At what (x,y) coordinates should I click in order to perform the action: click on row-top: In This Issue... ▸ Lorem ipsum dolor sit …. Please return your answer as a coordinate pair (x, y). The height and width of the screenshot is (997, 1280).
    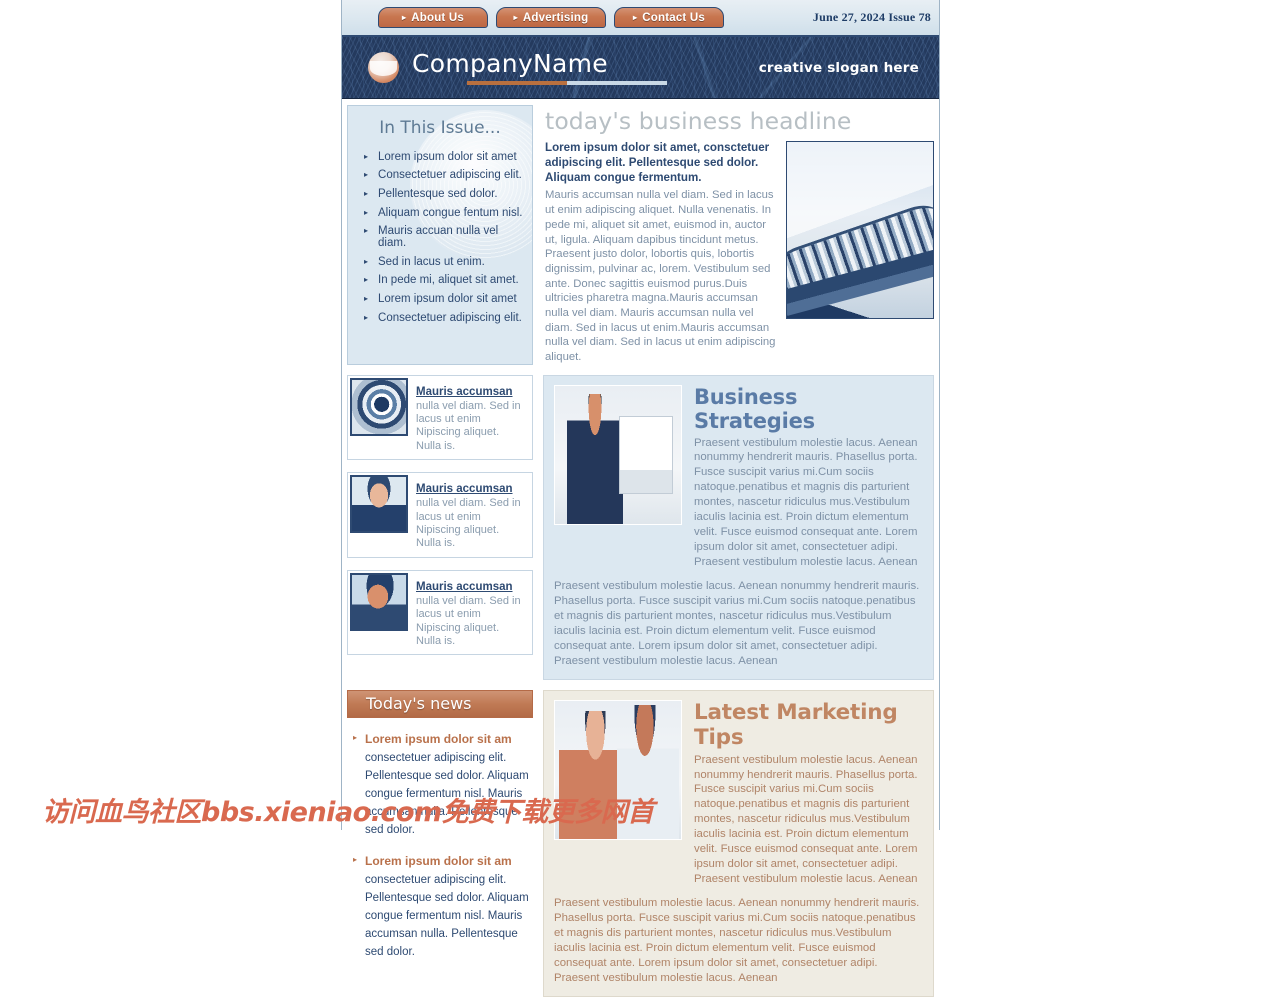
    Looking at the image, I should click on (640, 235).